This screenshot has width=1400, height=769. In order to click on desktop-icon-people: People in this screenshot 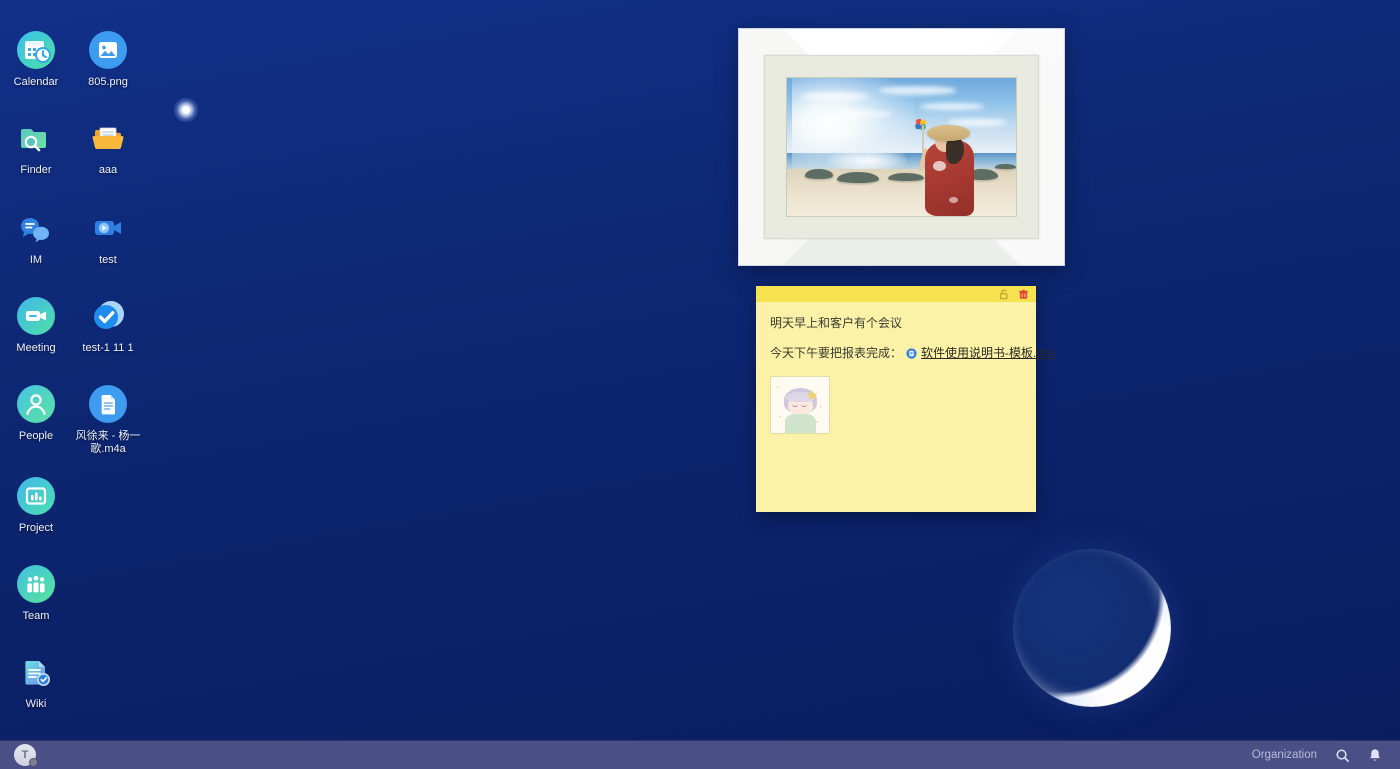, I will do `click(36, 413)`.